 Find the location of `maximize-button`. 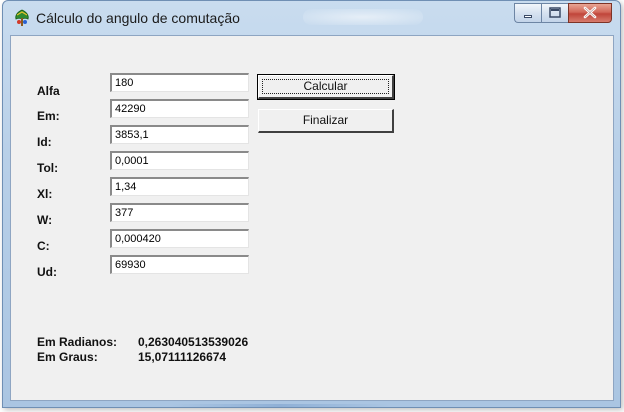

maximize-button is located at coordinates (554, 13).